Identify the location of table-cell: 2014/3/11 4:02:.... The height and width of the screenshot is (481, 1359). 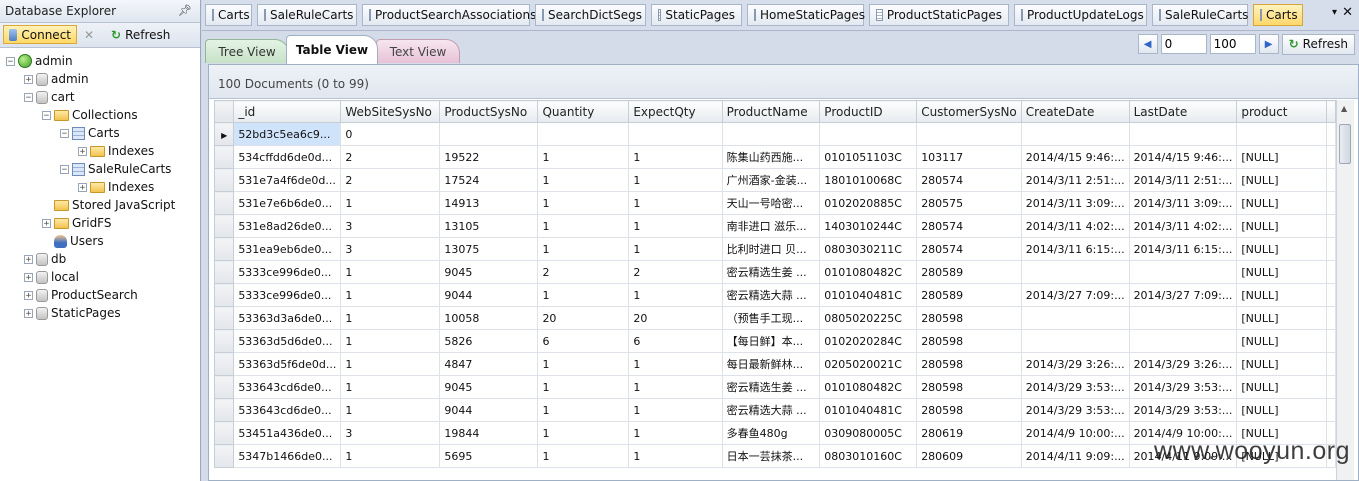
(1075, 226).